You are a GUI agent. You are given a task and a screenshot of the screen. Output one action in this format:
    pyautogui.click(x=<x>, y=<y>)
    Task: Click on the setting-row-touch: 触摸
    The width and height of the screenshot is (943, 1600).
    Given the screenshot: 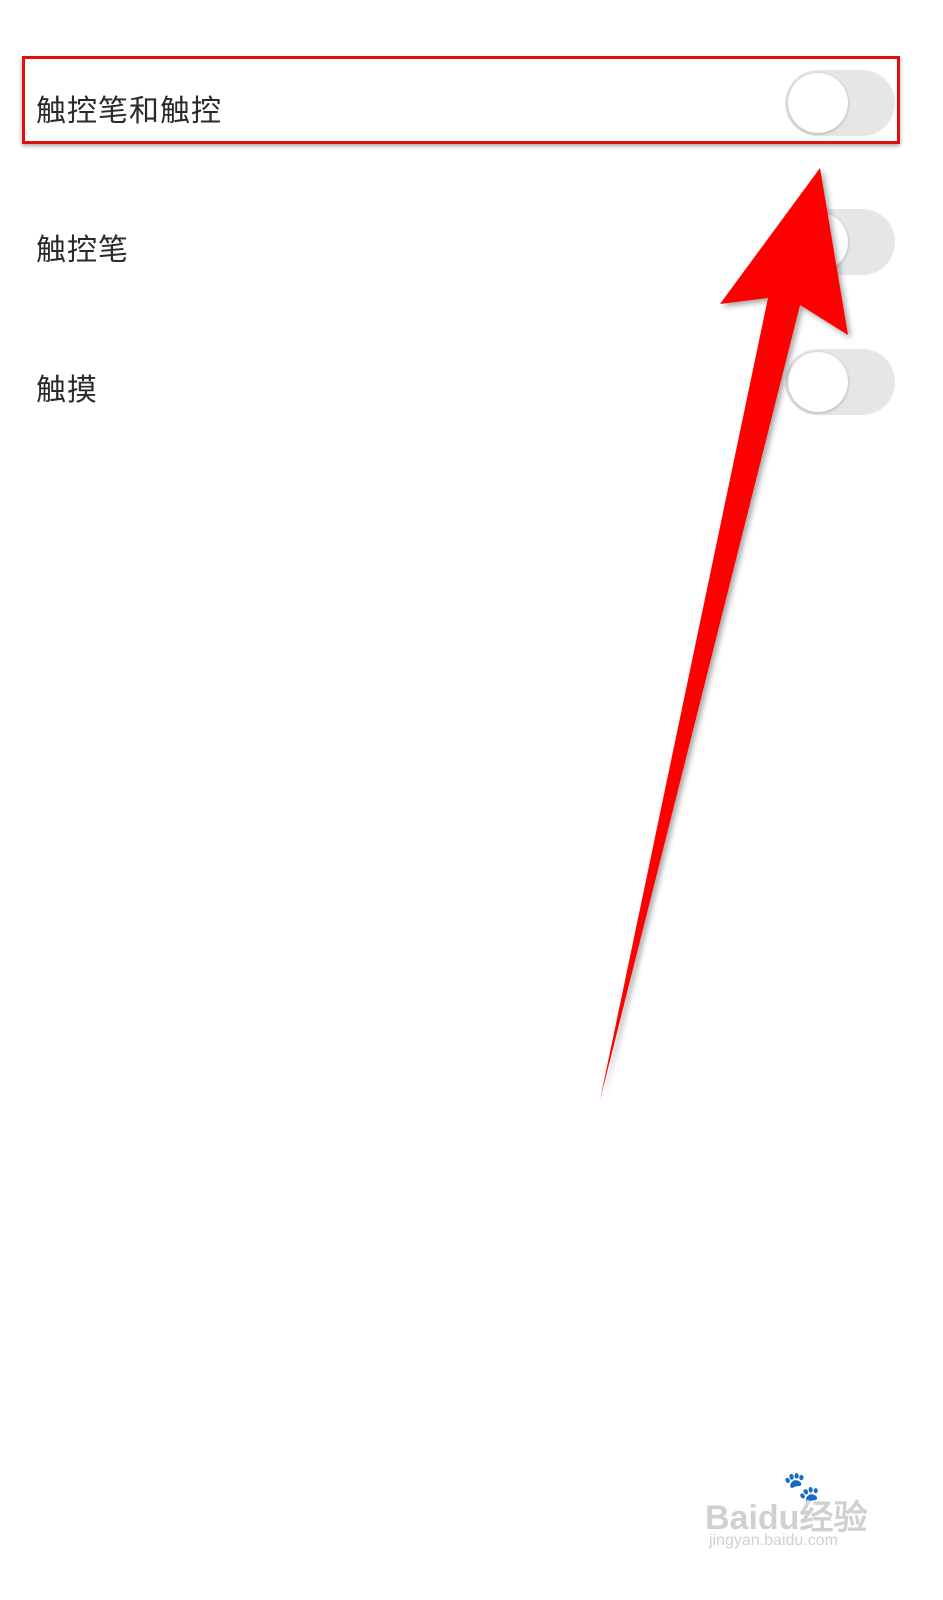 What is the action you would take?
    pyautogui.click(x=471, y=383)
    